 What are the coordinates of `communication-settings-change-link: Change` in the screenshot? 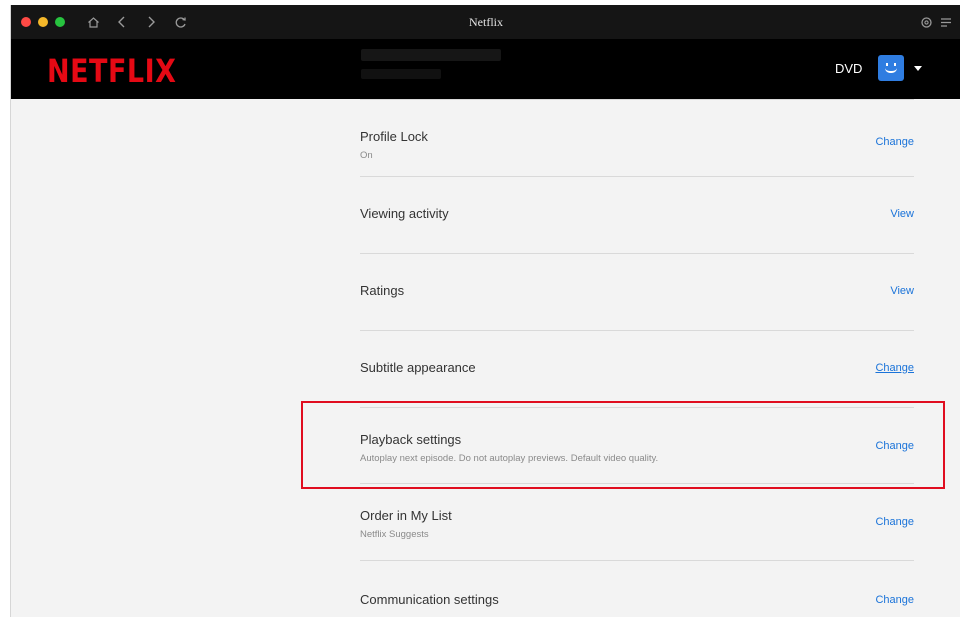 It's located at (894, 600).